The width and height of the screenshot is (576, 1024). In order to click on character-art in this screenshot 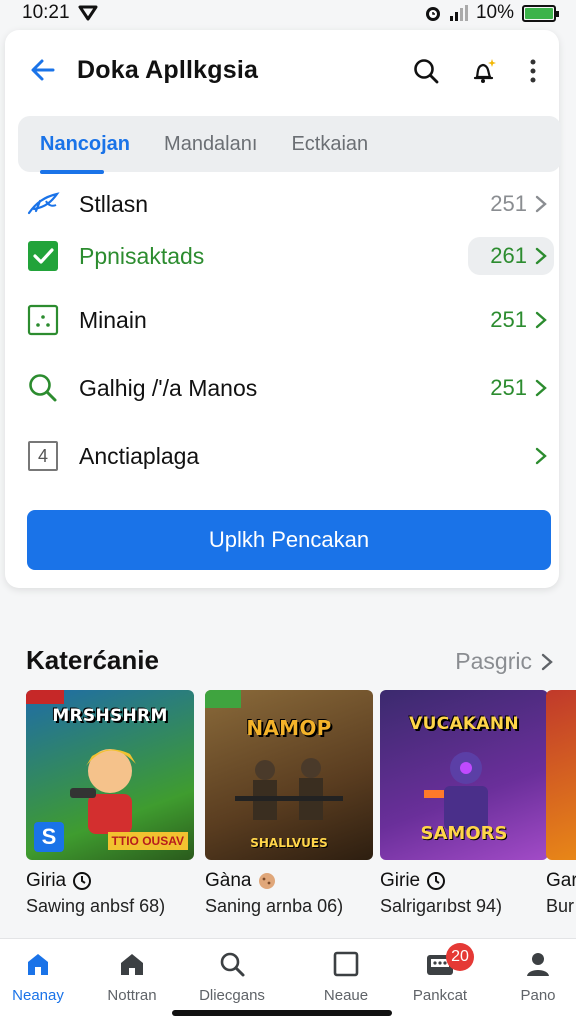, I will do `click(103, 791)`.